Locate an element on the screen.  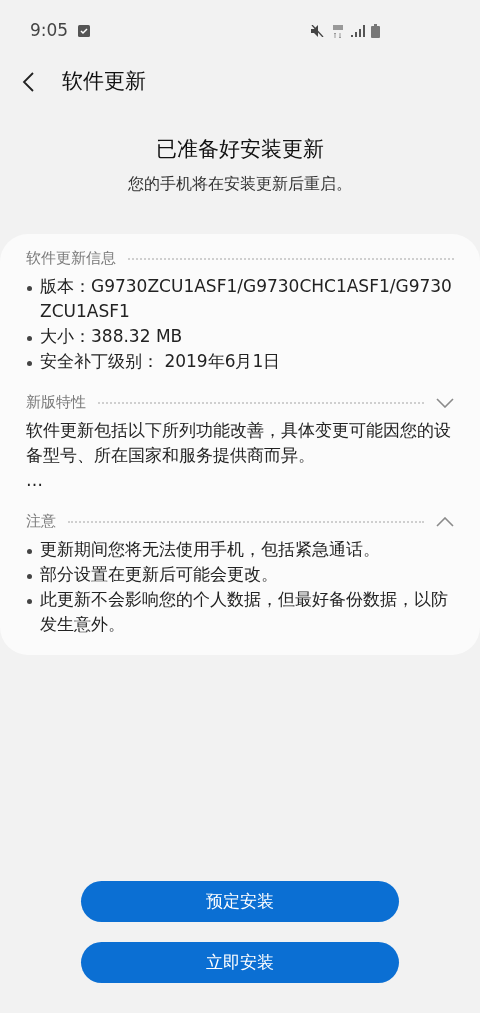
section-text: 软件更新包括以下所列功能改善，具体变更可能因您的设备型号、所在国家和服务提供商而异。 is located at coordinates (239, 442).